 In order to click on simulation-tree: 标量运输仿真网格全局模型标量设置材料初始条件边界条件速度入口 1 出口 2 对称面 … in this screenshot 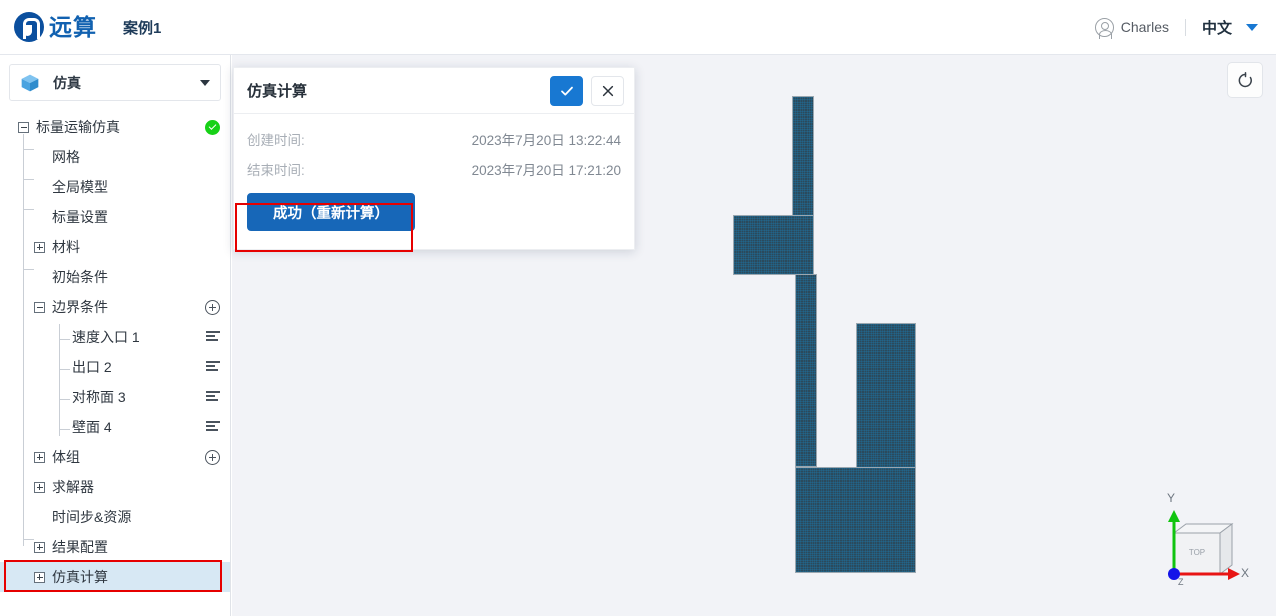, I will do `click(115, 352)`.